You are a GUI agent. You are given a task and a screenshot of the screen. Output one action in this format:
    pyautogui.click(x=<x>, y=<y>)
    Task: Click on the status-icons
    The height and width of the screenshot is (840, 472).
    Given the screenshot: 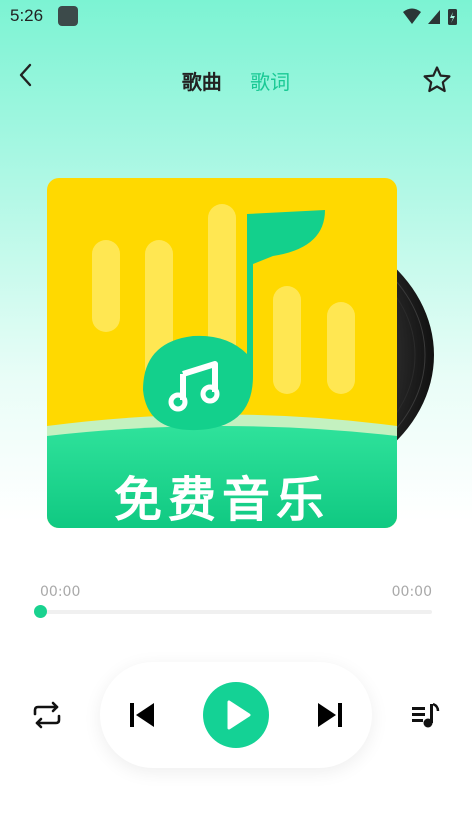 What is the action you would take?
    pyautogui.click(x=430, y=16)
    